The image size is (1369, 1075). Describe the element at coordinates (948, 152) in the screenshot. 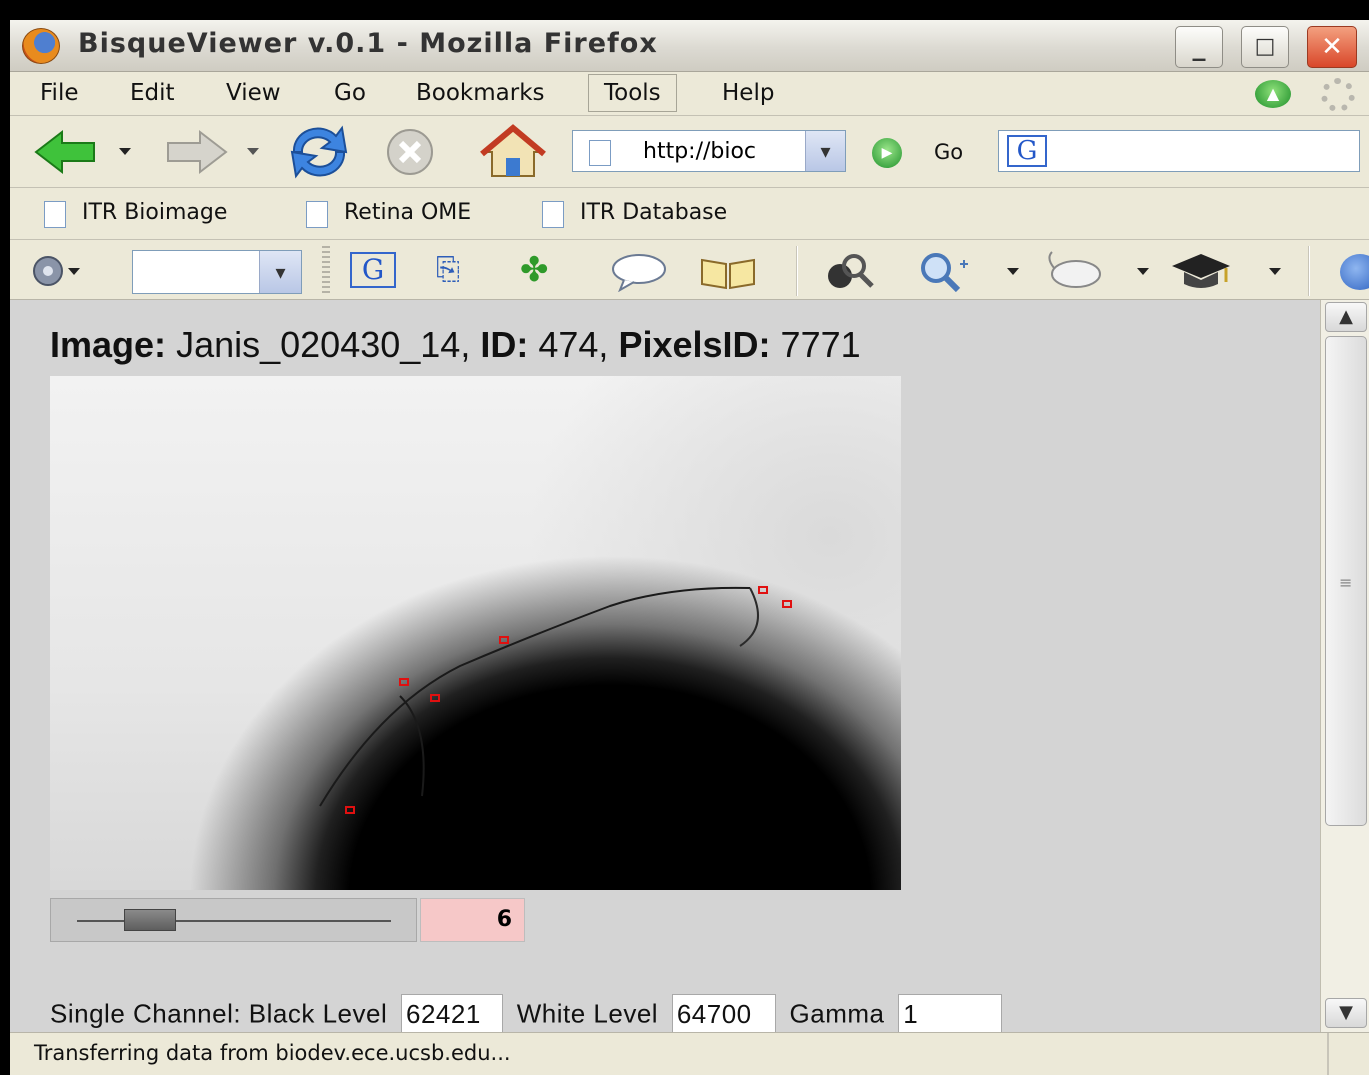

I see `go-button: Go` at that location.